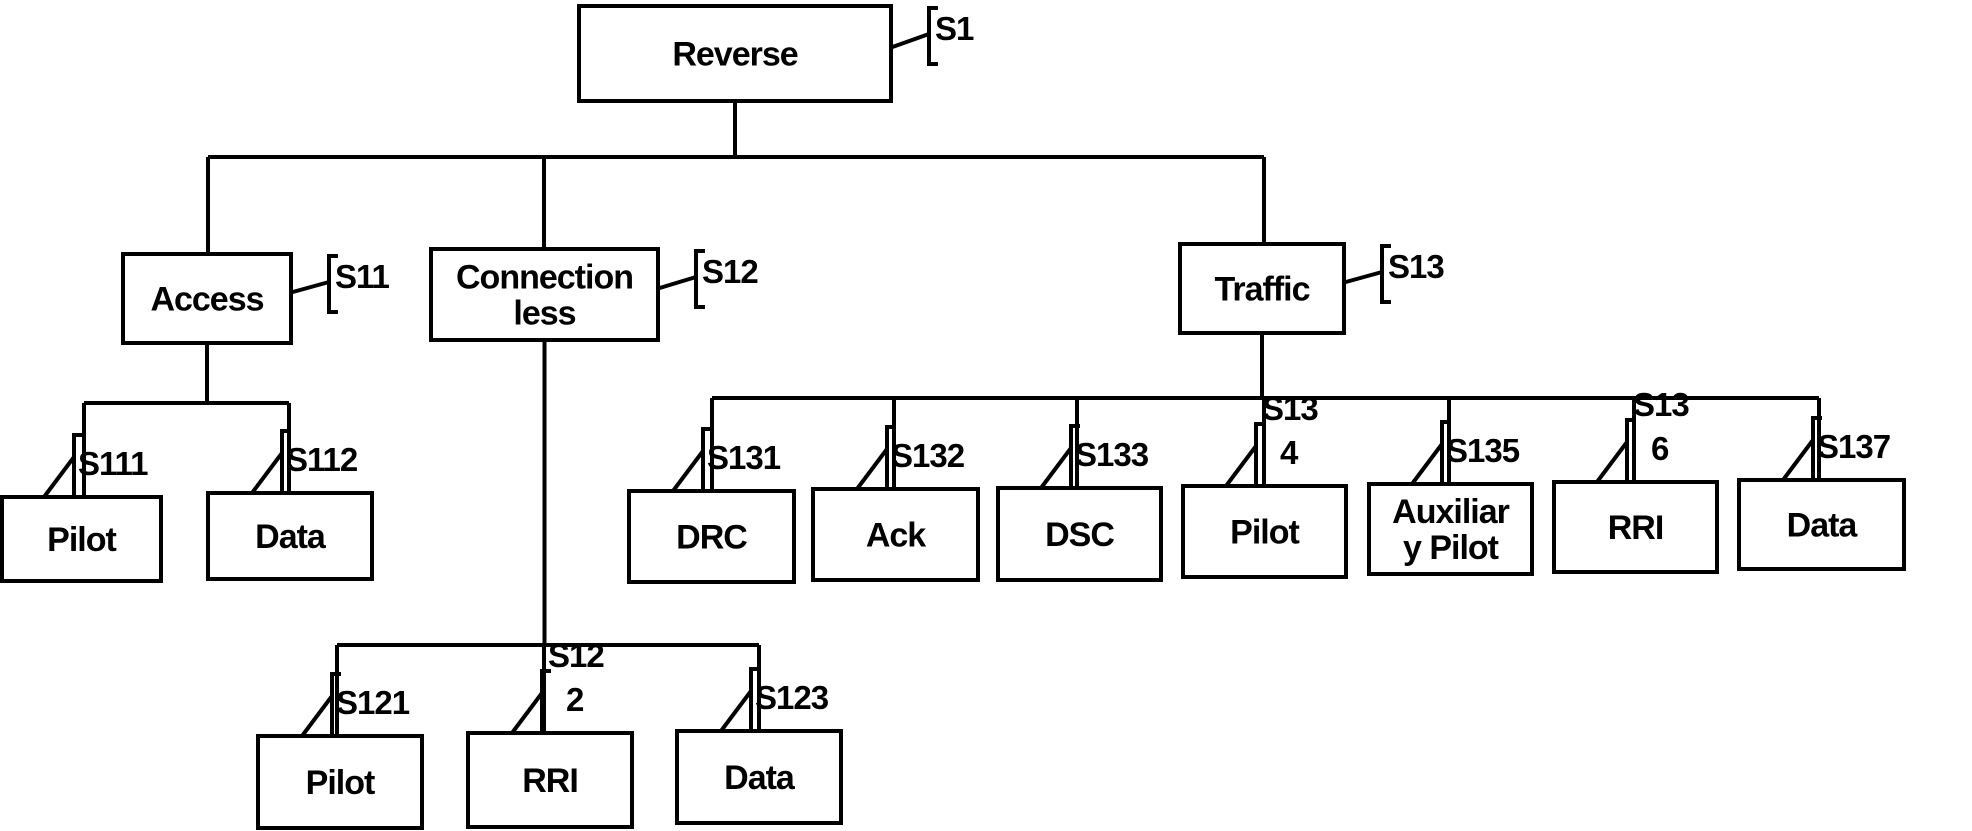 The width and height of the screenshot is (1972, 831). Describe the element at coordinates (896, 536) in the screenshot. I see `node-label: Ack` at that location.